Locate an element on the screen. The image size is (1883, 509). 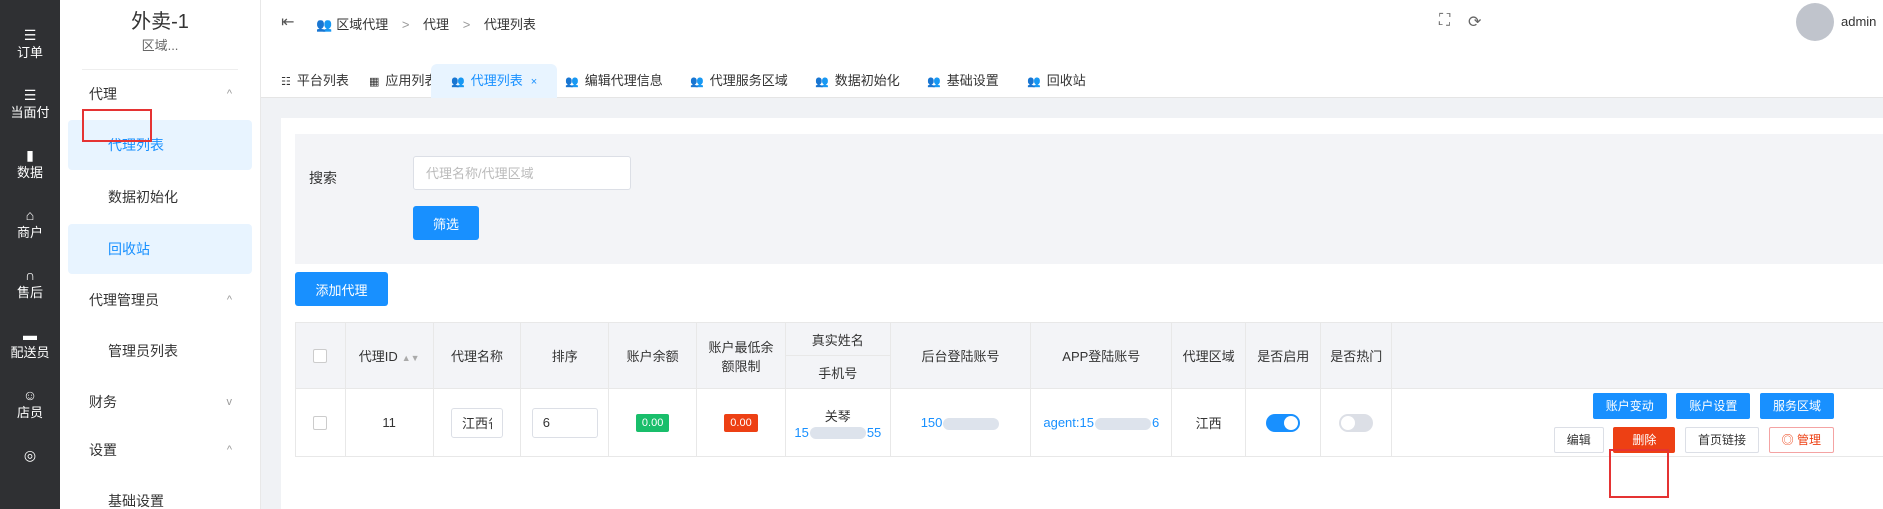
home-link-button: 首页链接 is located at coordinates (1722, 439).